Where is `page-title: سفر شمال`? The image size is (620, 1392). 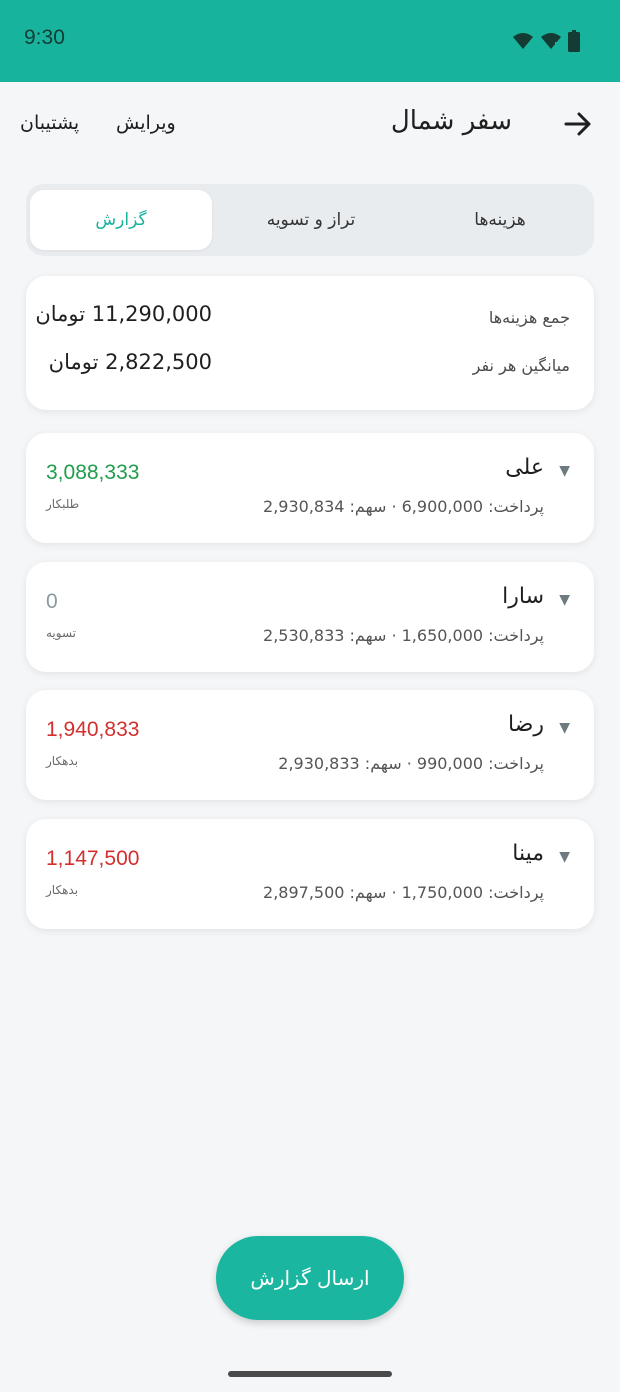 page-title: سفر شمال is located at coordinates (451, 121).